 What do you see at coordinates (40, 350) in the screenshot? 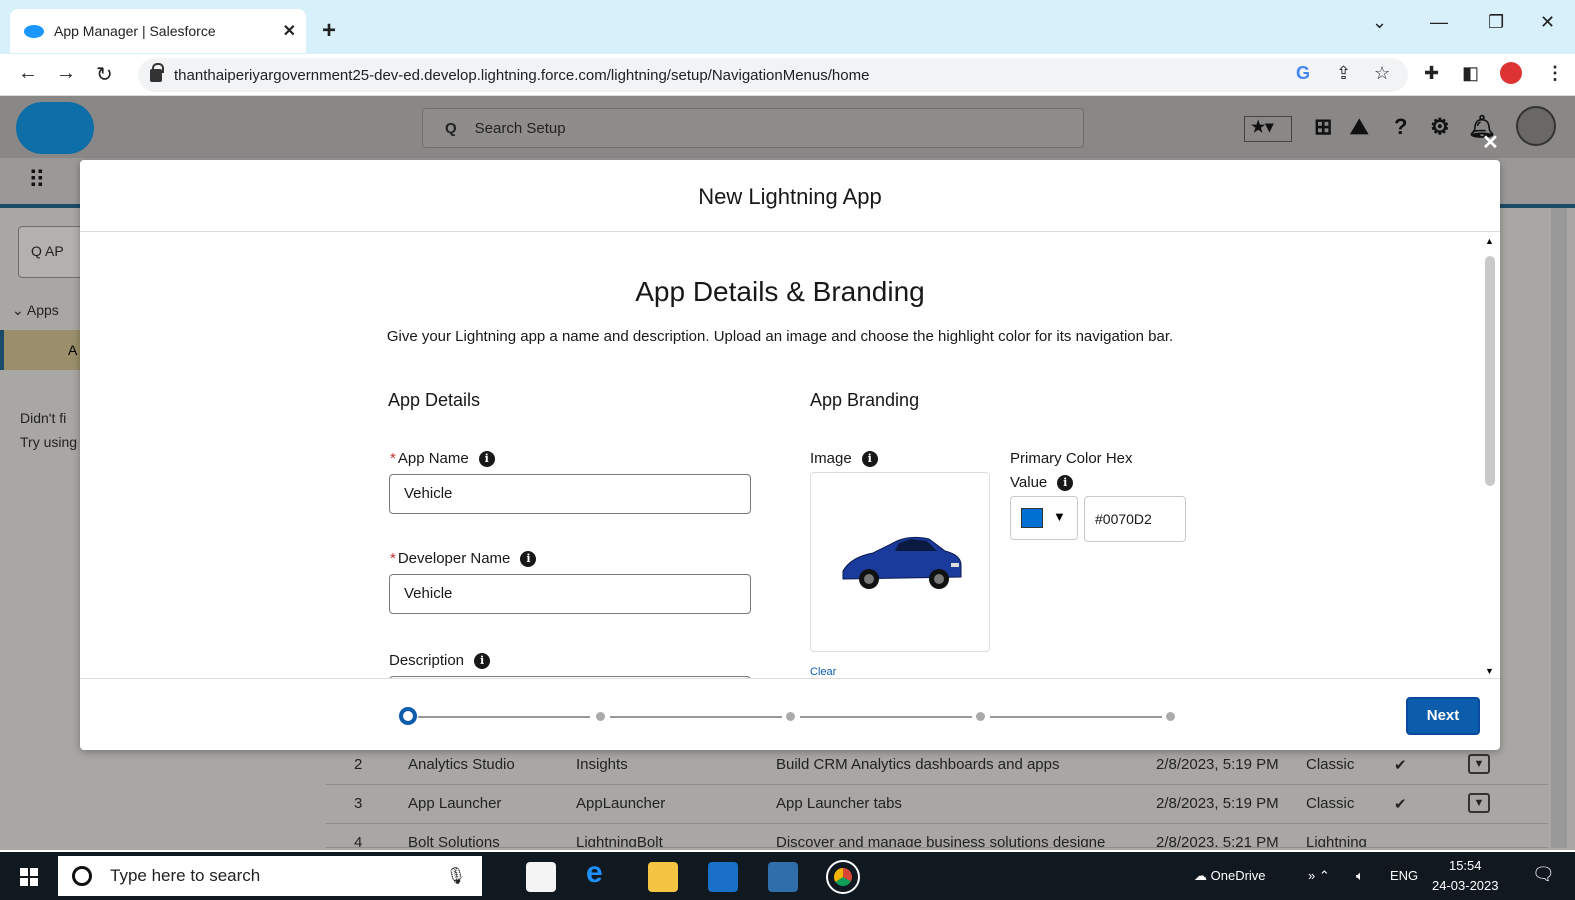
I see `tree-selected-item: A` at bounding box center [40, 350].